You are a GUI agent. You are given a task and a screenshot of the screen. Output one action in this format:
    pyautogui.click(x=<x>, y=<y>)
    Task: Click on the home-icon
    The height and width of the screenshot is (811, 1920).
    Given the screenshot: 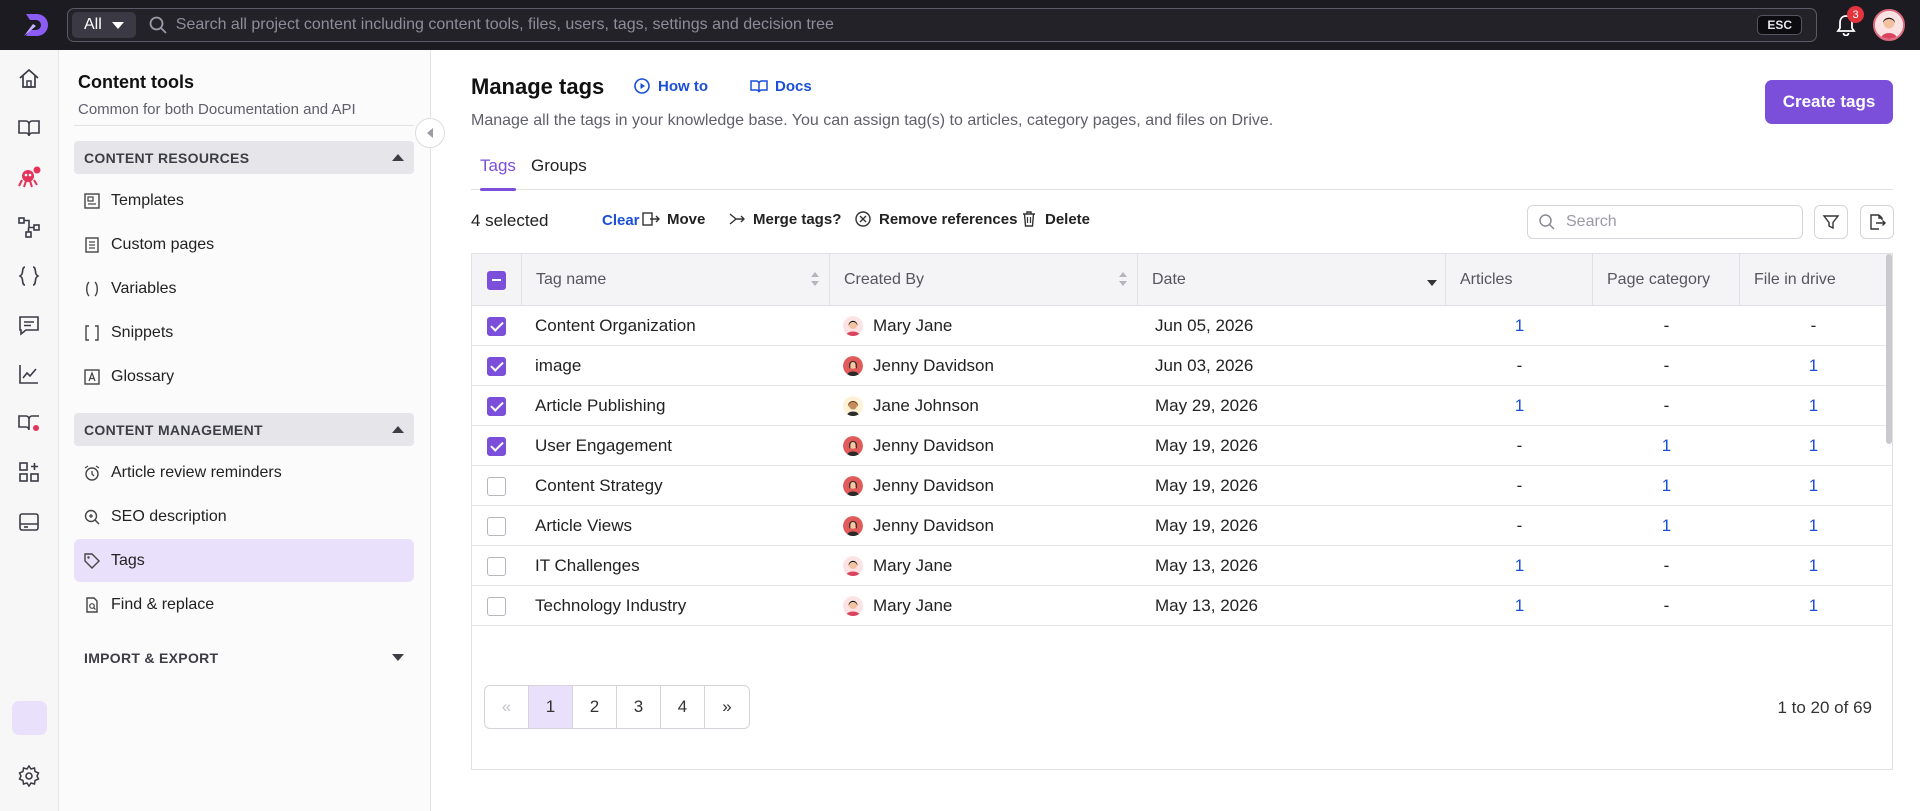 What is the action you would take?
    pyautogui.click(x=29, y=79)
    